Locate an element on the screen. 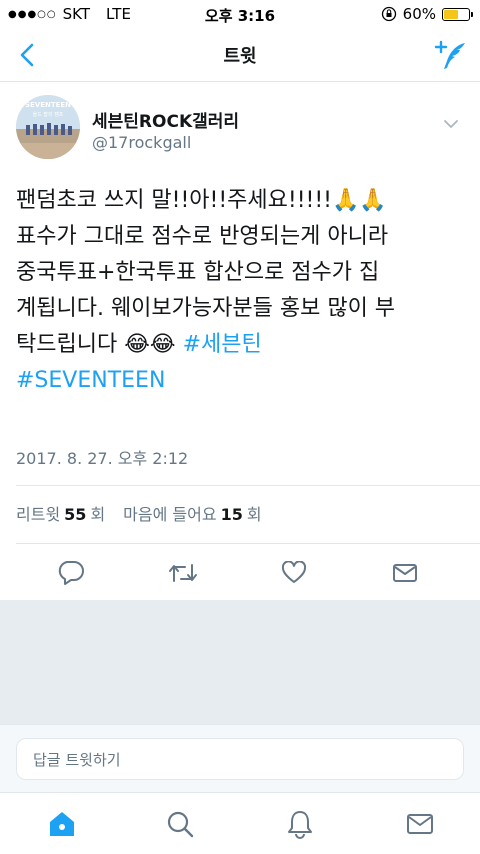 Image resolution: width=480 pixels, height=854 pixels. bell-icon is located at coordinates (300, 825).